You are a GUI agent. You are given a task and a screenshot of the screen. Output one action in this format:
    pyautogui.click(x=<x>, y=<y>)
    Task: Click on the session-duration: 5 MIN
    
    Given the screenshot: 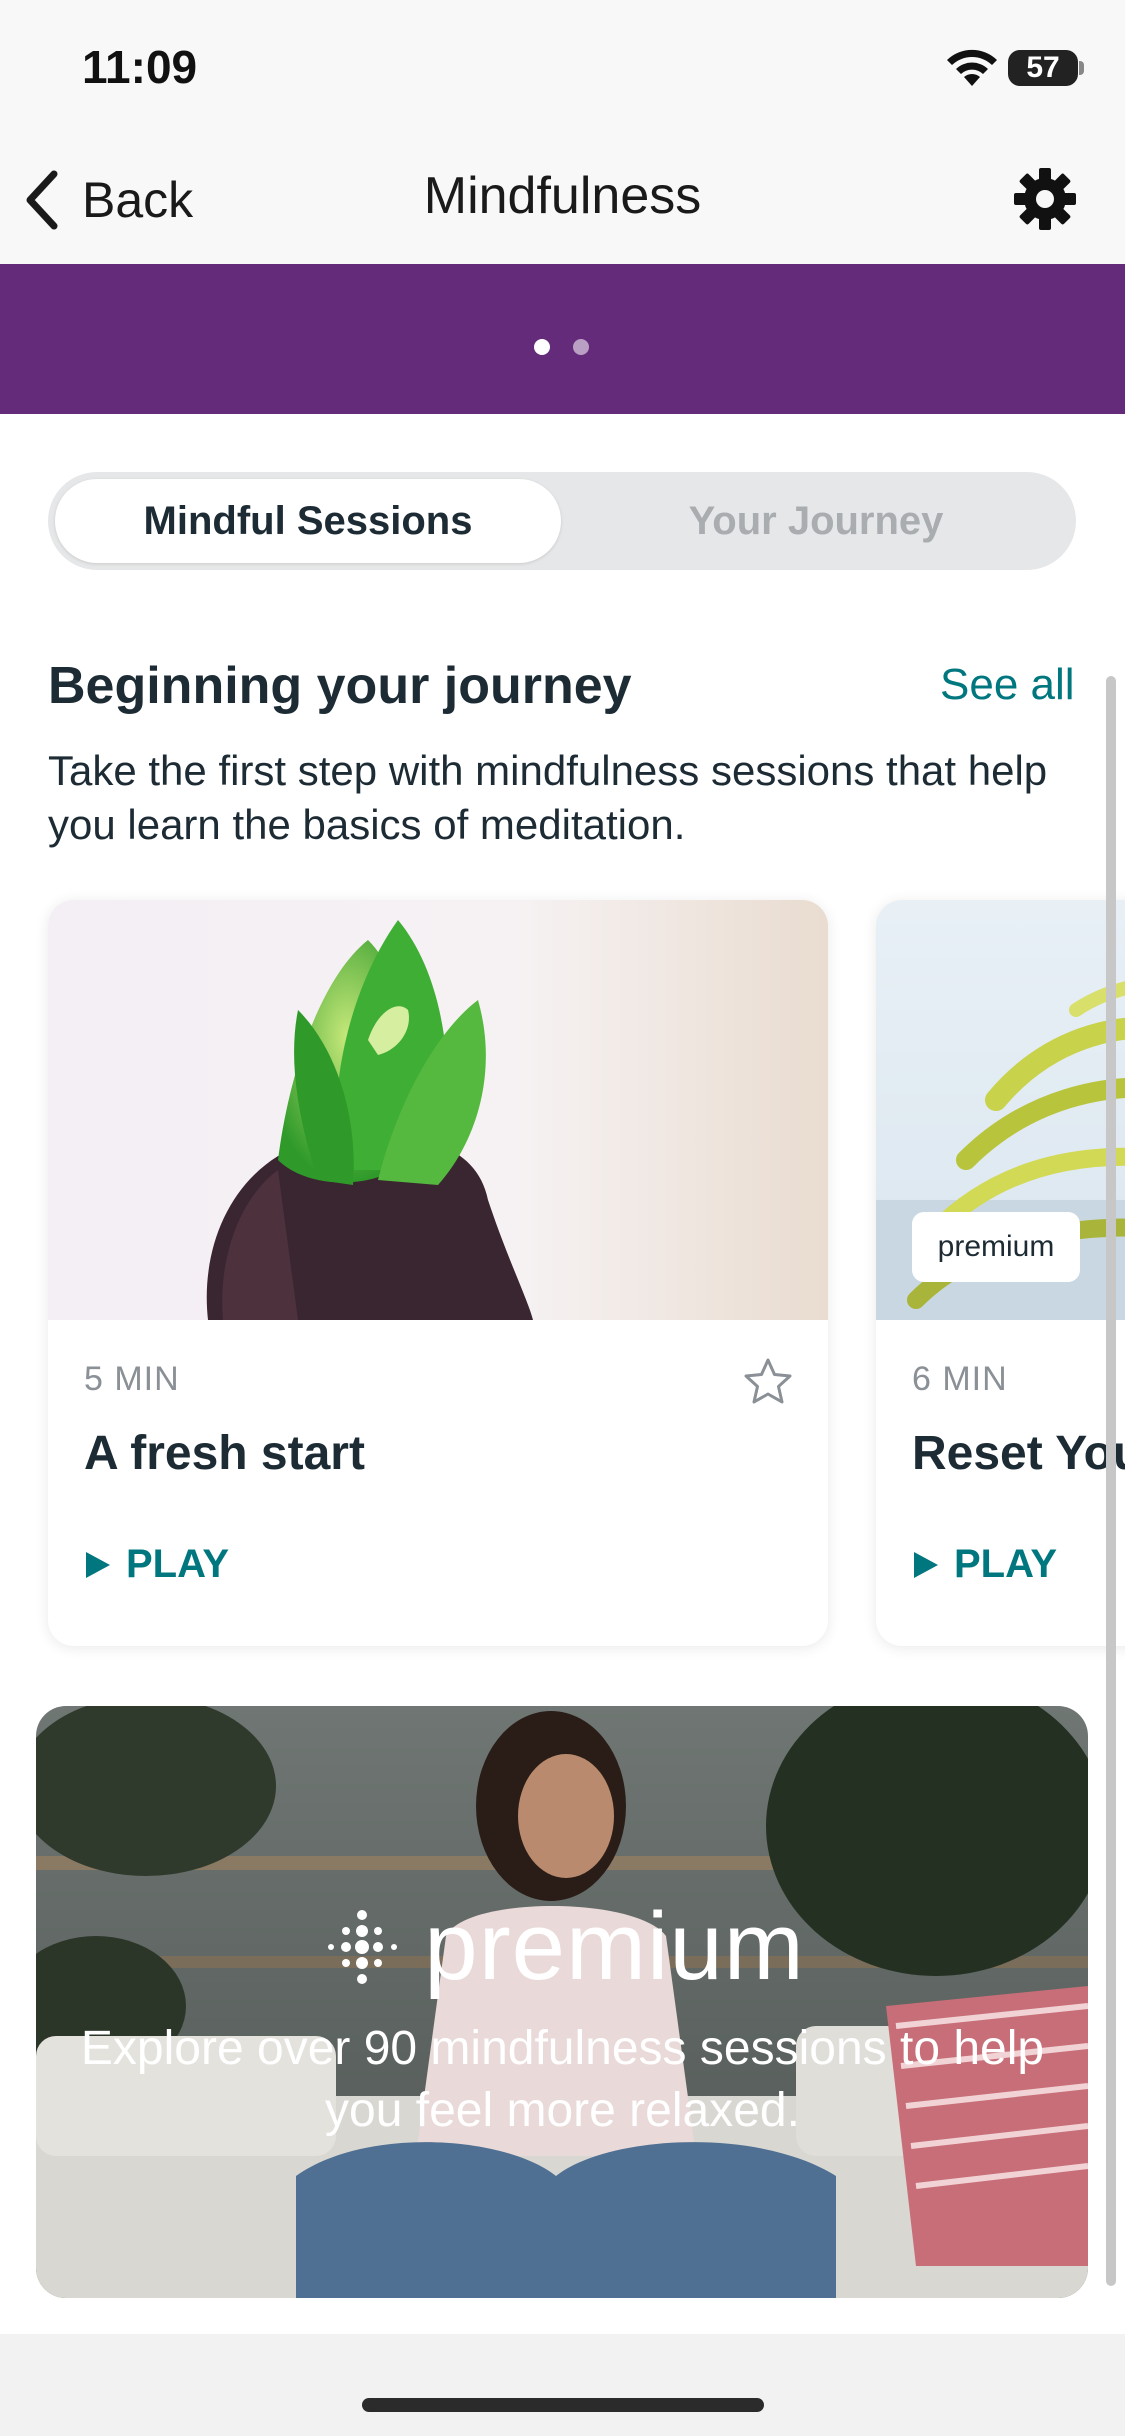 What is the action you would take?
    pyautogui.click(x=132, y=1379)
    